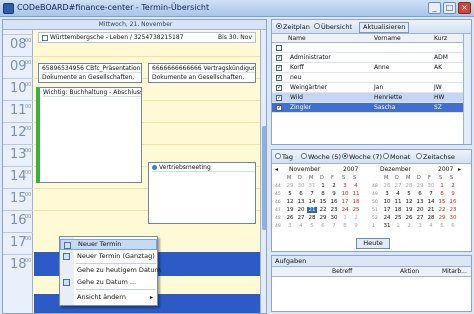 The height and width of the screenshot is (314, 474). Describe the element at coordinates (202, 193) in the screenshot. I see `appointment-vertriebsmeeting: Vertriebsmeeting` at that location.